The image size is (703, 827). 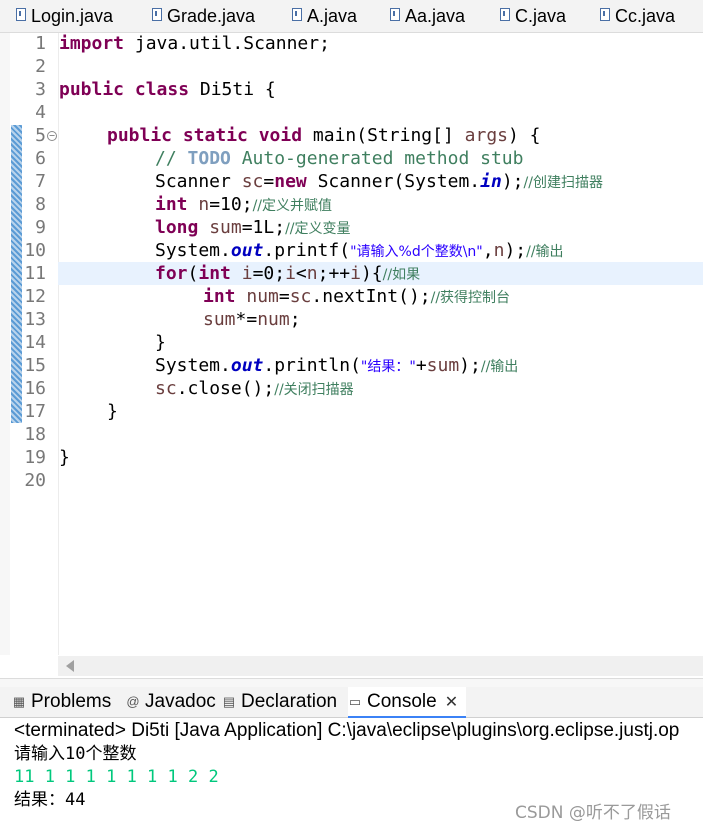 I want to click on tab-declaration: ▤ Declaration, so click(x=279, y=702).